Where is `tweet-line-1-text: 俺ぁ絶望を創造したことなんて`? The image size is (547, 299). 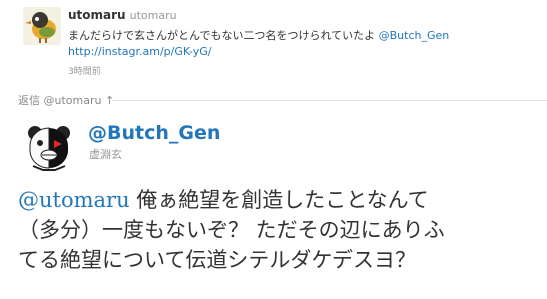
tweet-line-1-text: 俺ぁ絶望を創造したことなんて is located at coordinates (279, 200).